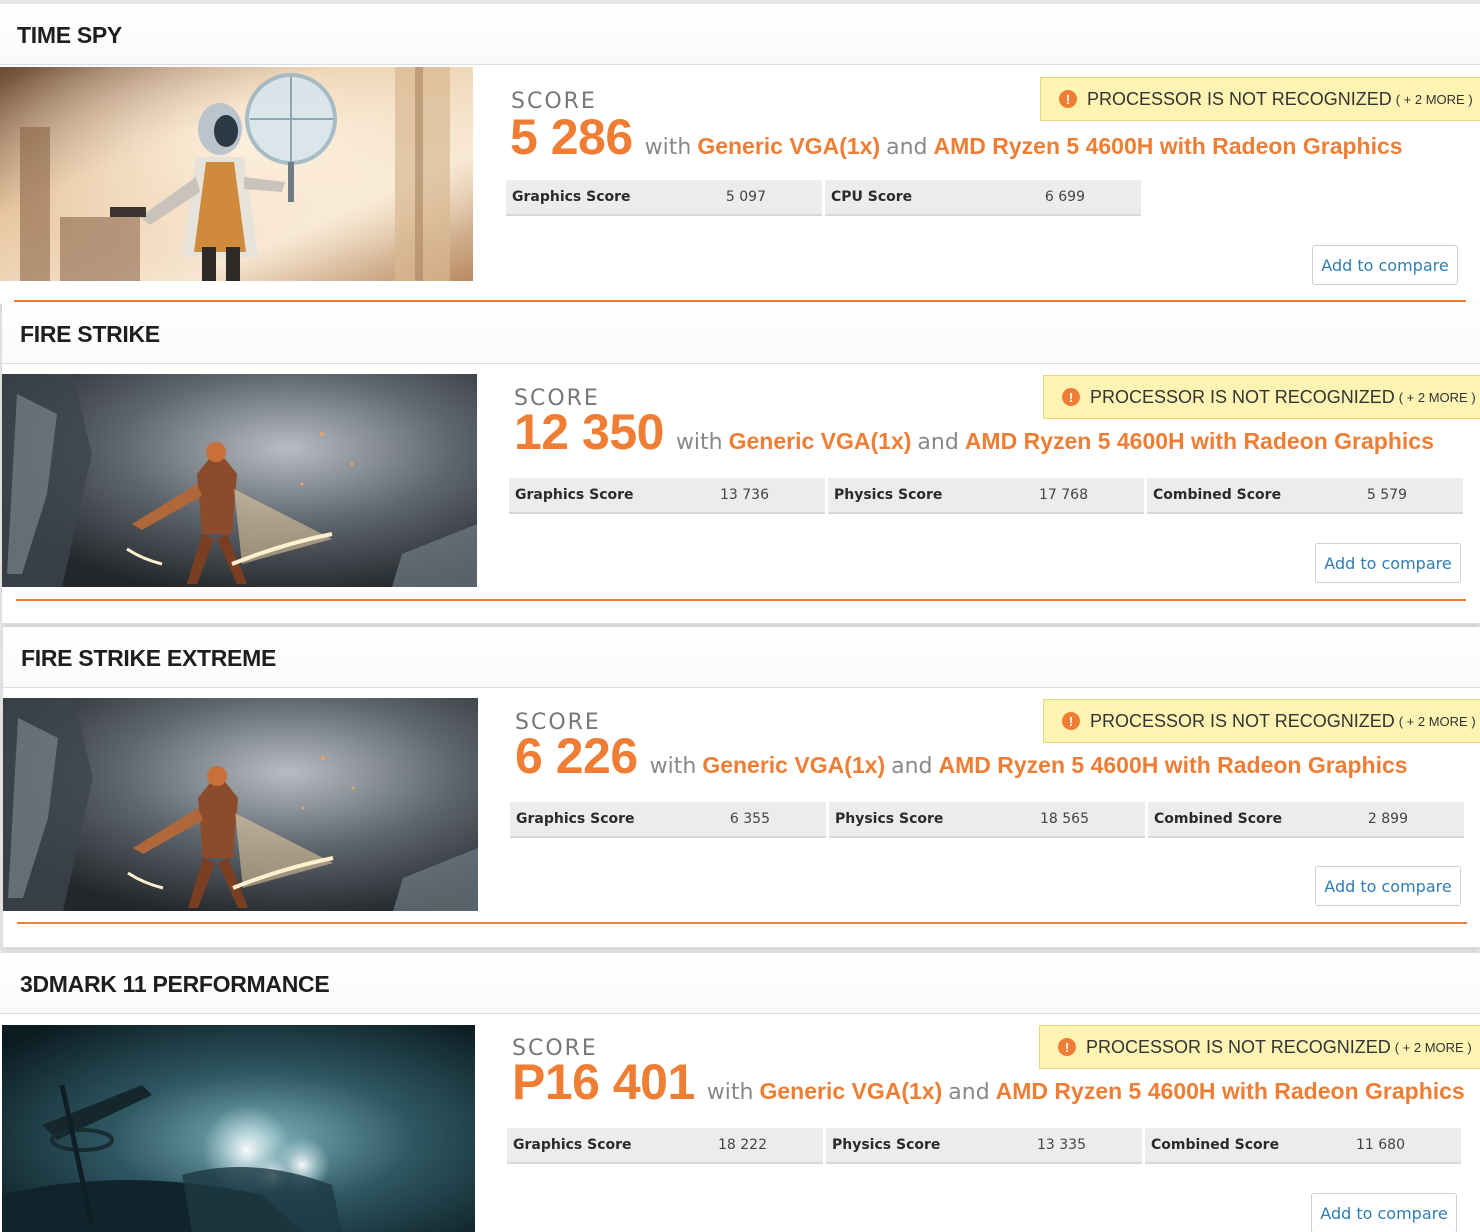  What do you see at coordinates (664, 198) in the screenshot?
I see `subscore-graphics: Graphics Score 5 097` at bounding box center [664, 198].